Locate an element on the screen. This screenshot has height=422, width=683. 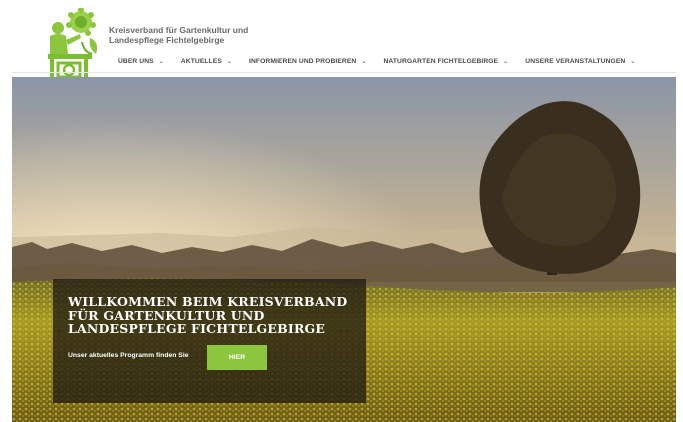
program-promo-text: Unser aktuelles Programm finden Sie is located at coordinates (128, 355).